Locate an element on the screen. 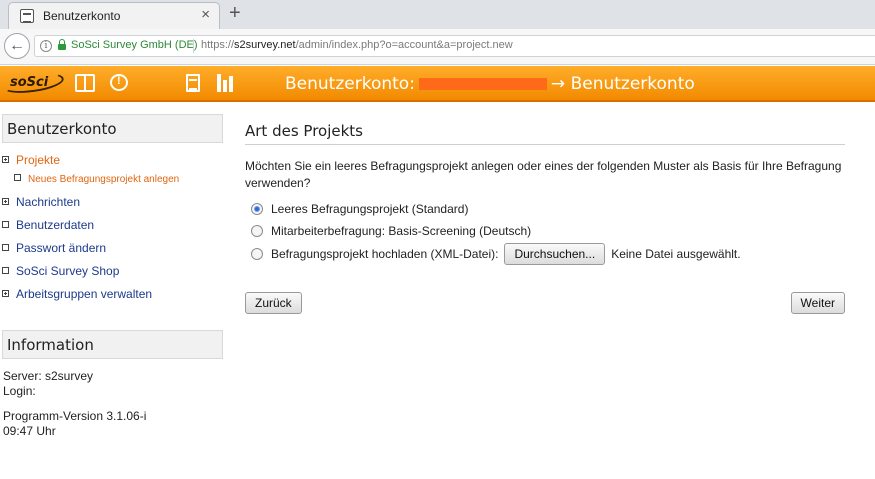 This screenshot has height=479, width=875. sidebar-item-shop: SoSci Survey Shop is located at coordinates (60, 271).